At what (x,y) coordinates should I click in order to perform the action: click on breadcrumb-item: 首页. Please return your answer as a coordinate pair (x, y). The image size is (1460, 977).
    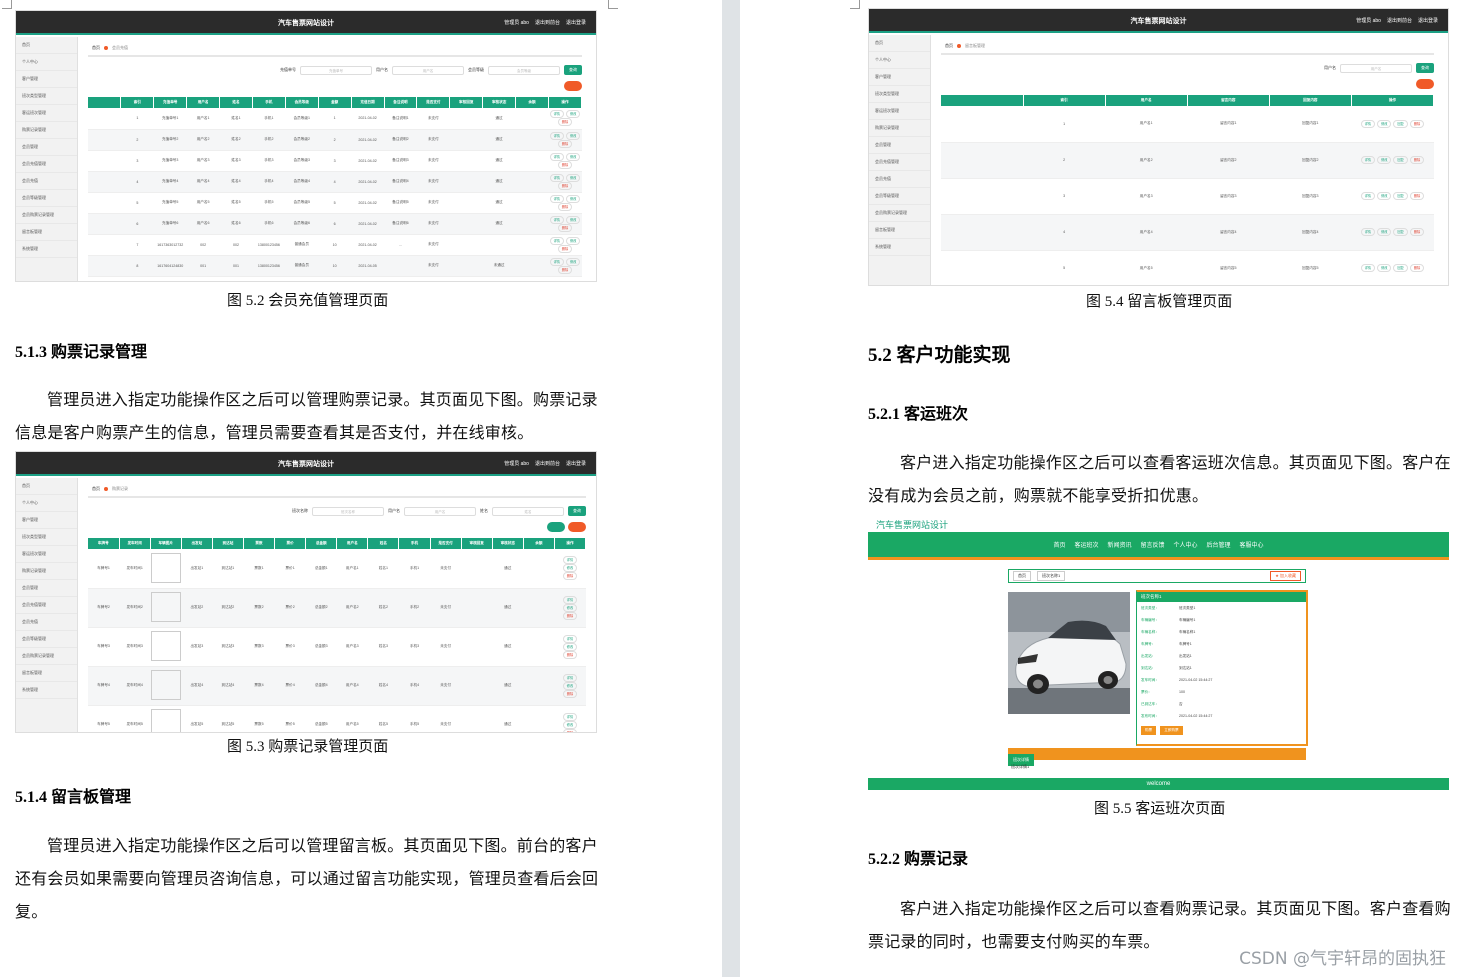
    Looking at the image, I should click on (1022, 576).